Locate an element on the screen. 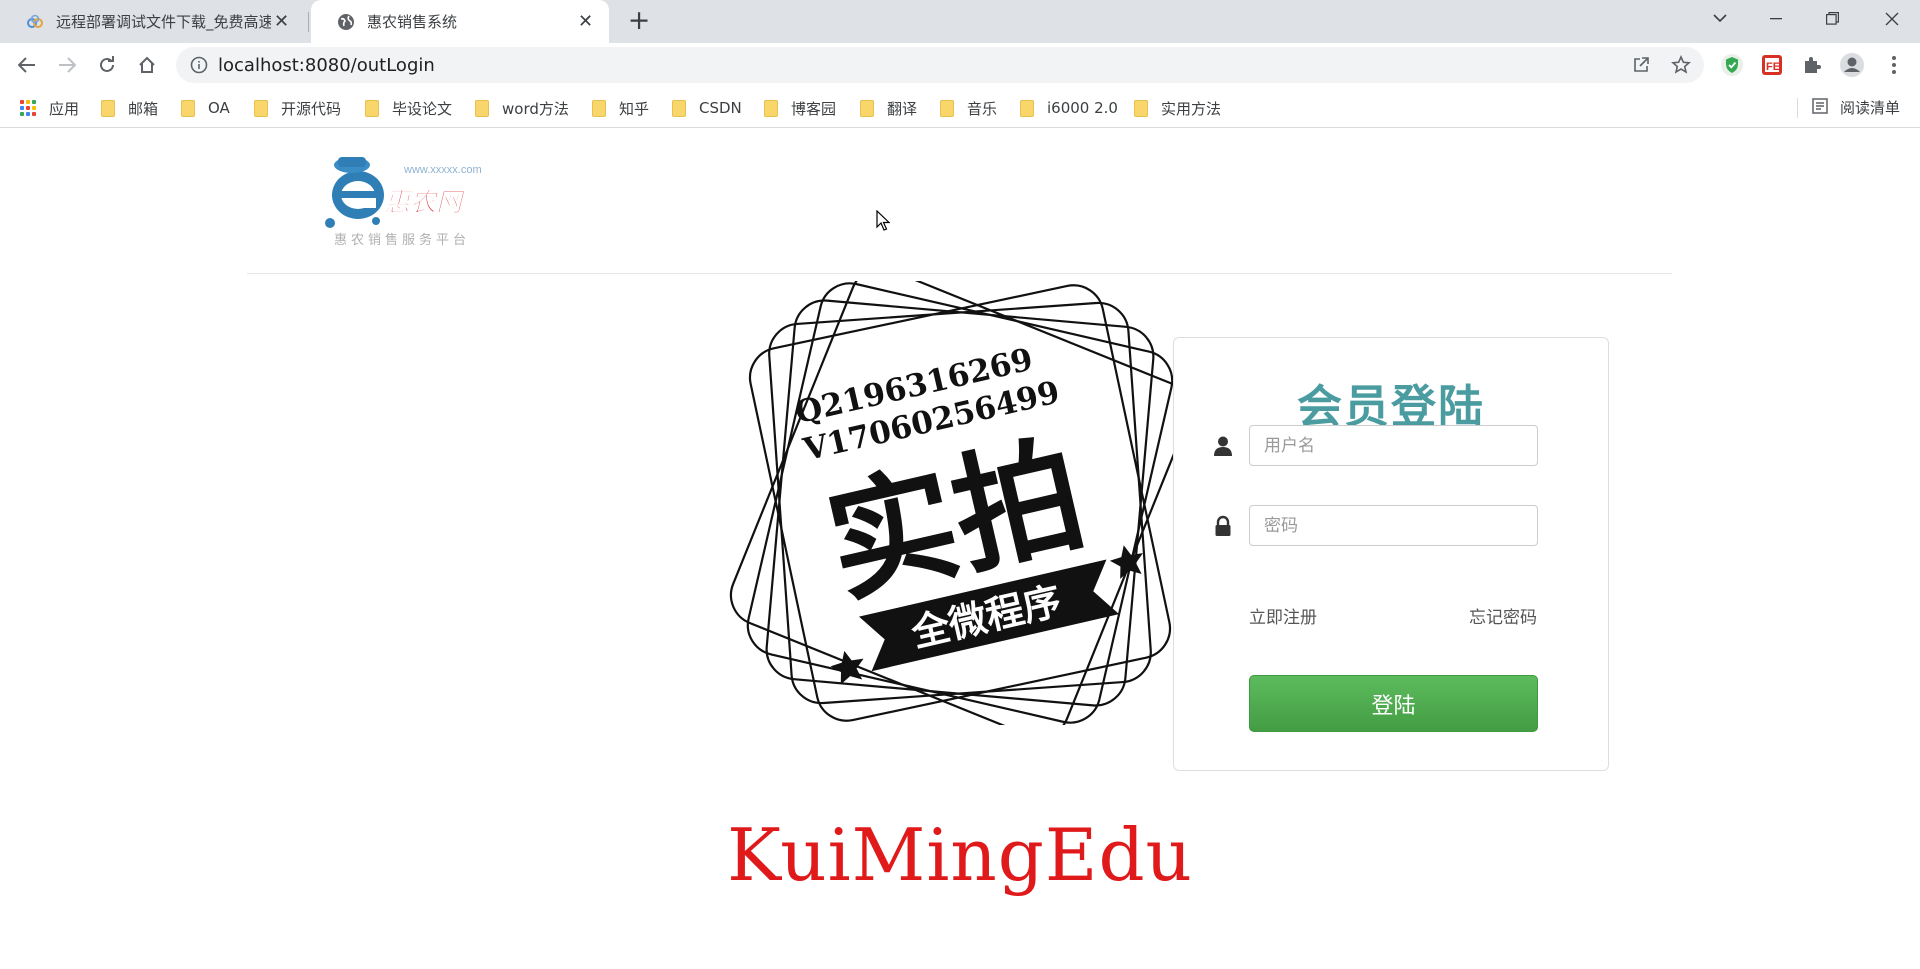 This screenshot has width=1920, height=969. tab-strip: 远程部署调试文件下载_免费高速 ✕ 惠农销售系统 ✕ + is located at coordinates (960, 21).